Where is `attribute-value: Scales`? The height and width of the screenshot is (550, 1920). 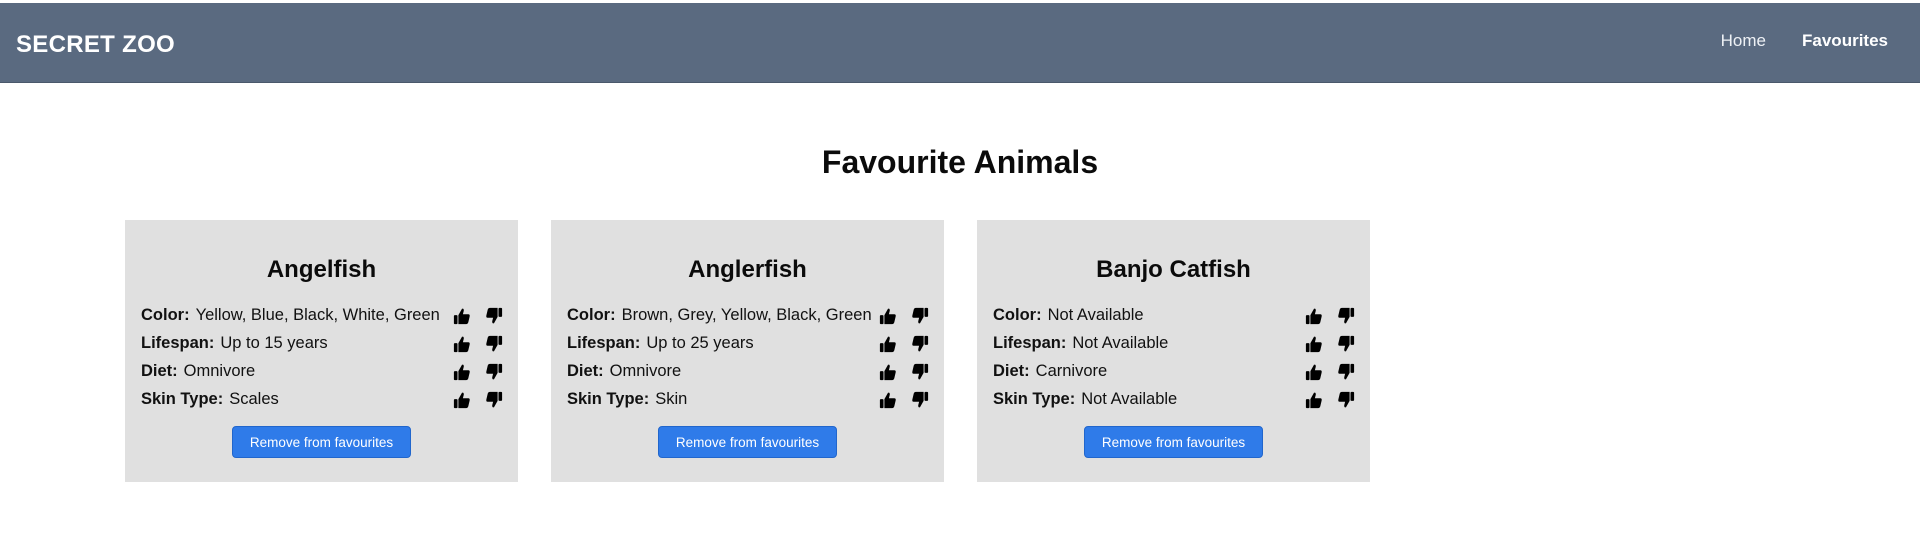 attribute-value: Scales is located at coordinates (254, 399).